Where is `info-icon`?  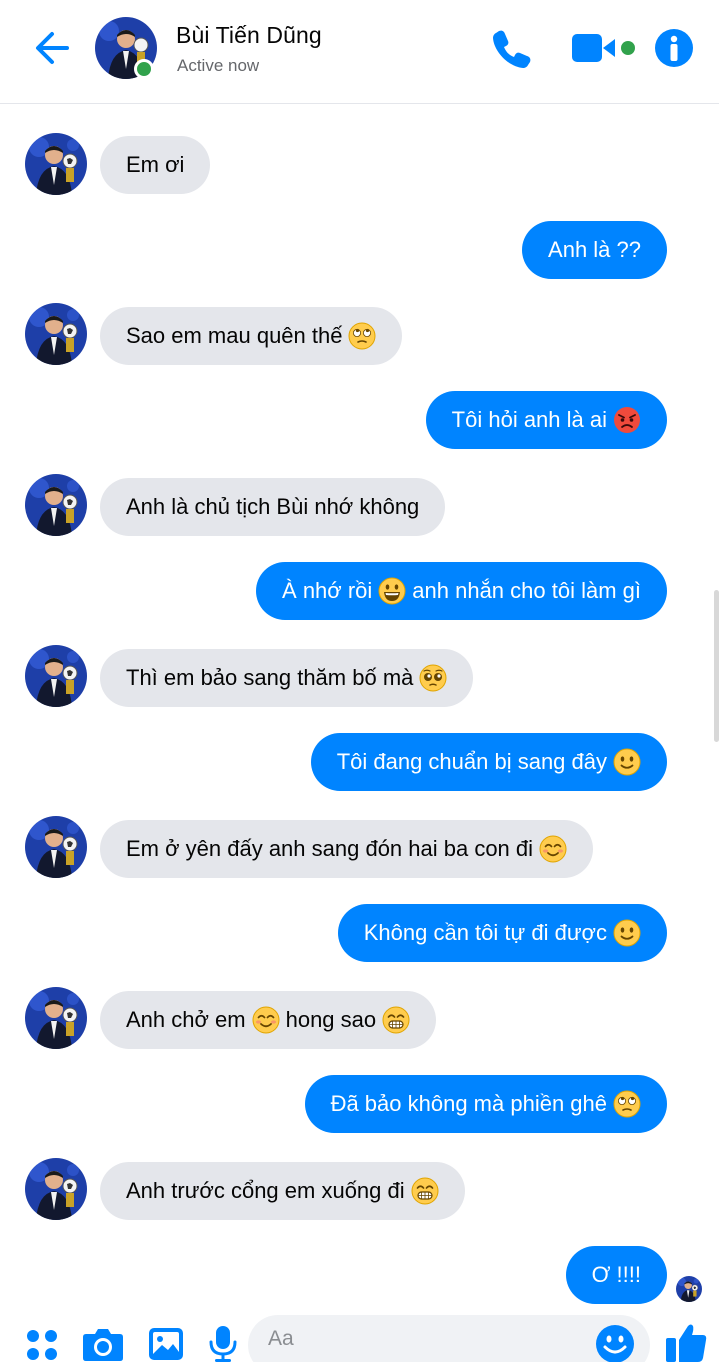 info-icon is located at coordinates (674, 48).